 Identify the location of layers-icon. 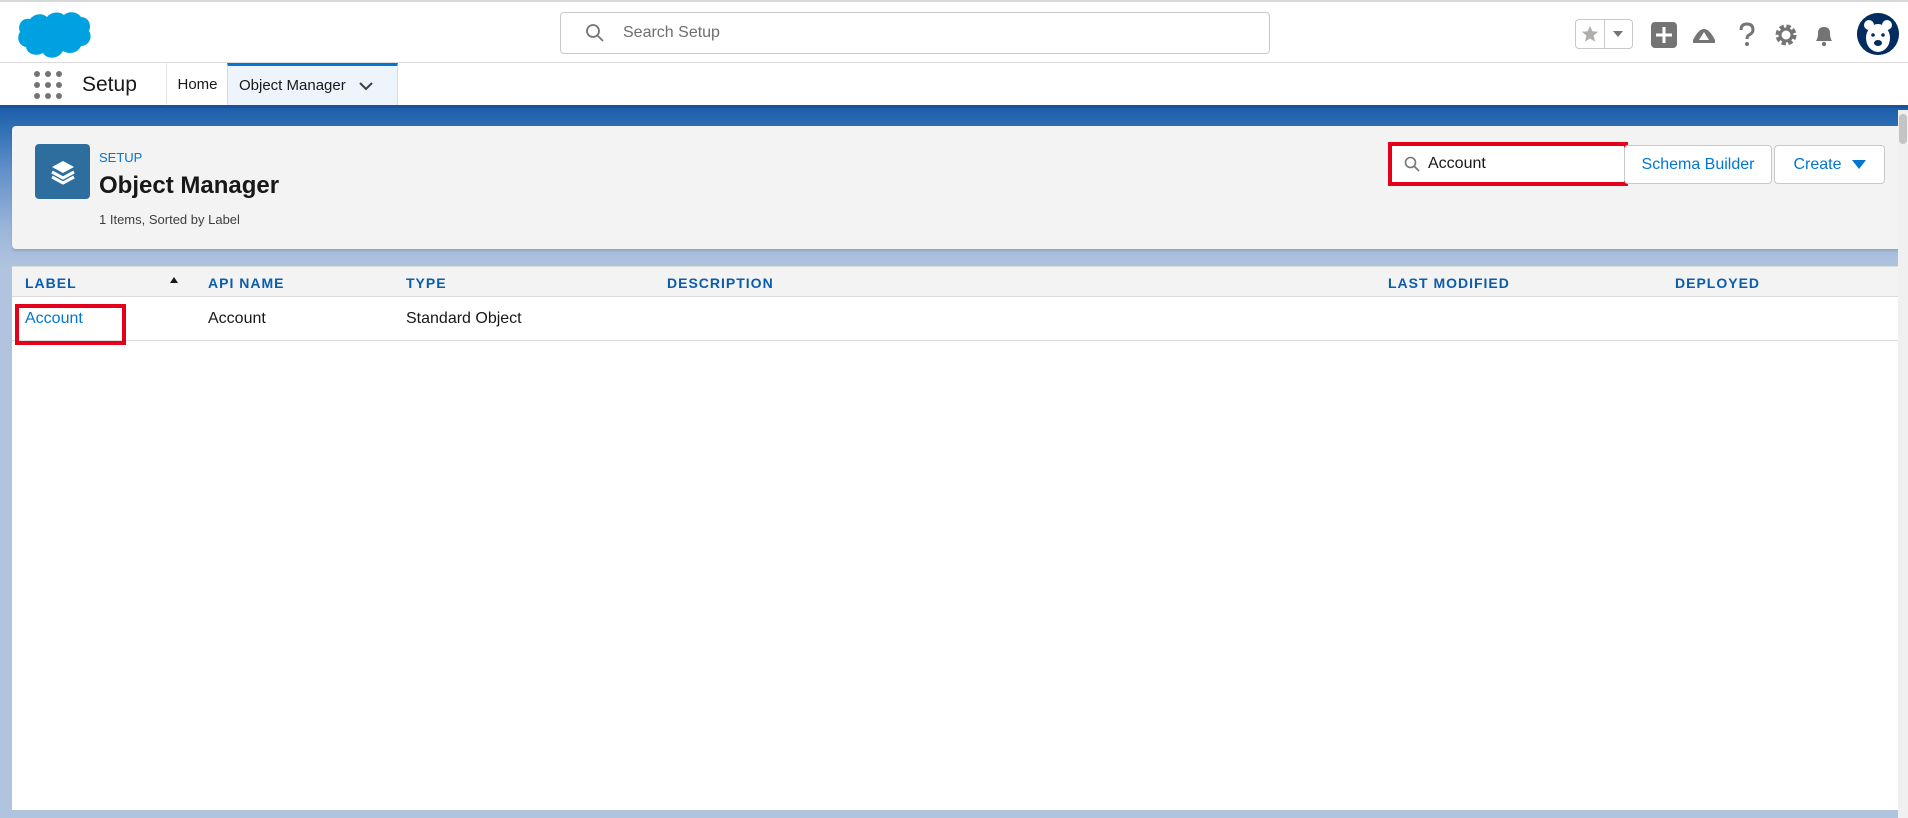
(62, 172).